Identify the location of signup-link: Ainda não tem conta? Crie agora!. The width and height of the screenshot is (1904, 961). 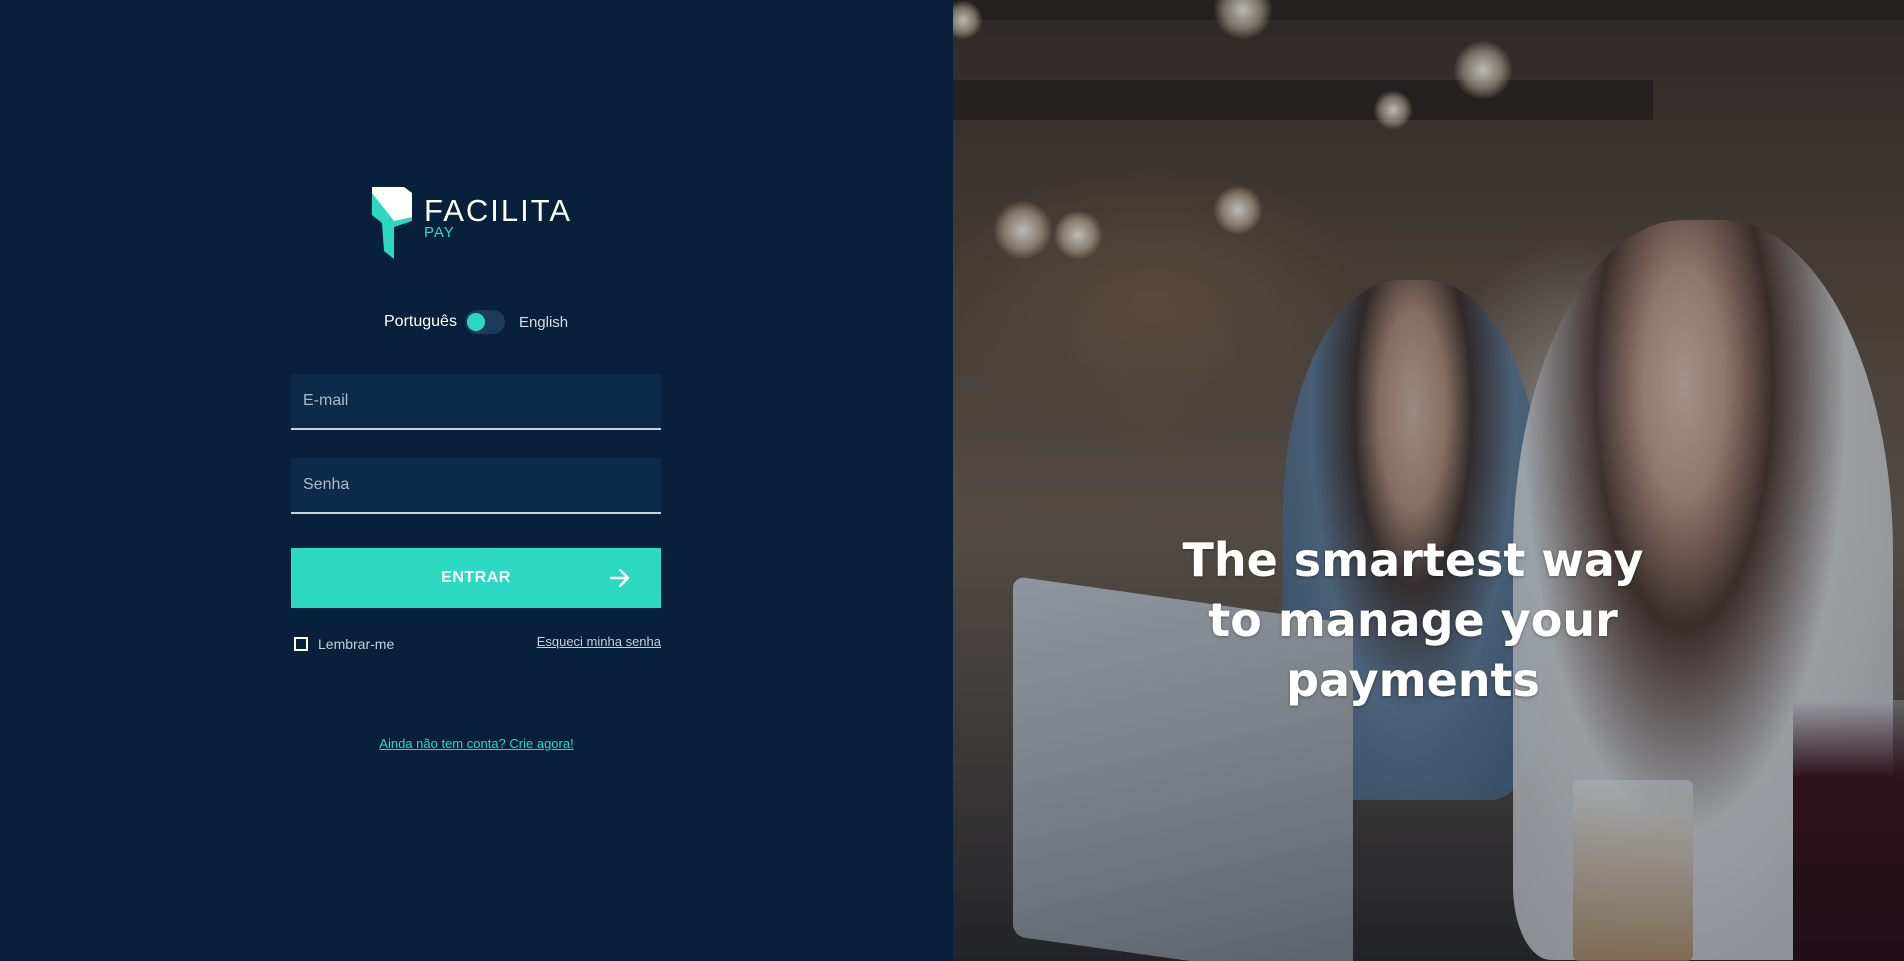
(476, 743).